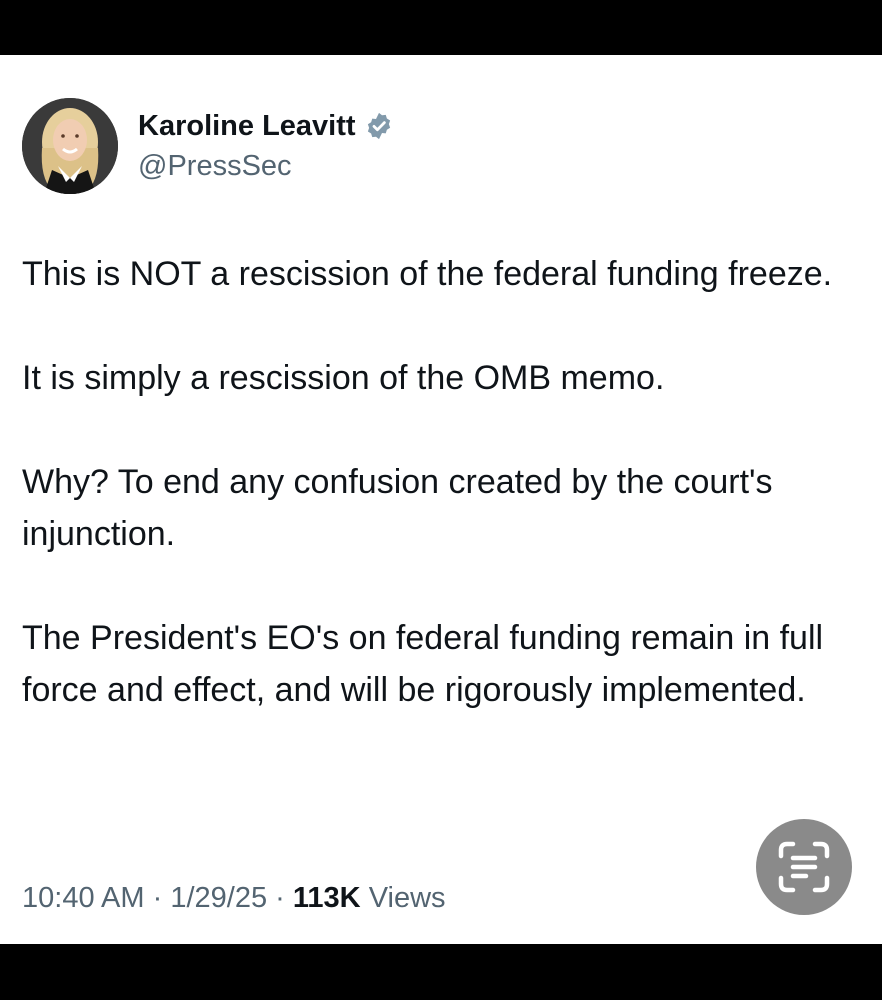 The width and height of the screenshot is (882, 1000). I want to click on tweet-time: 10:40 AM, so click(83, 898).